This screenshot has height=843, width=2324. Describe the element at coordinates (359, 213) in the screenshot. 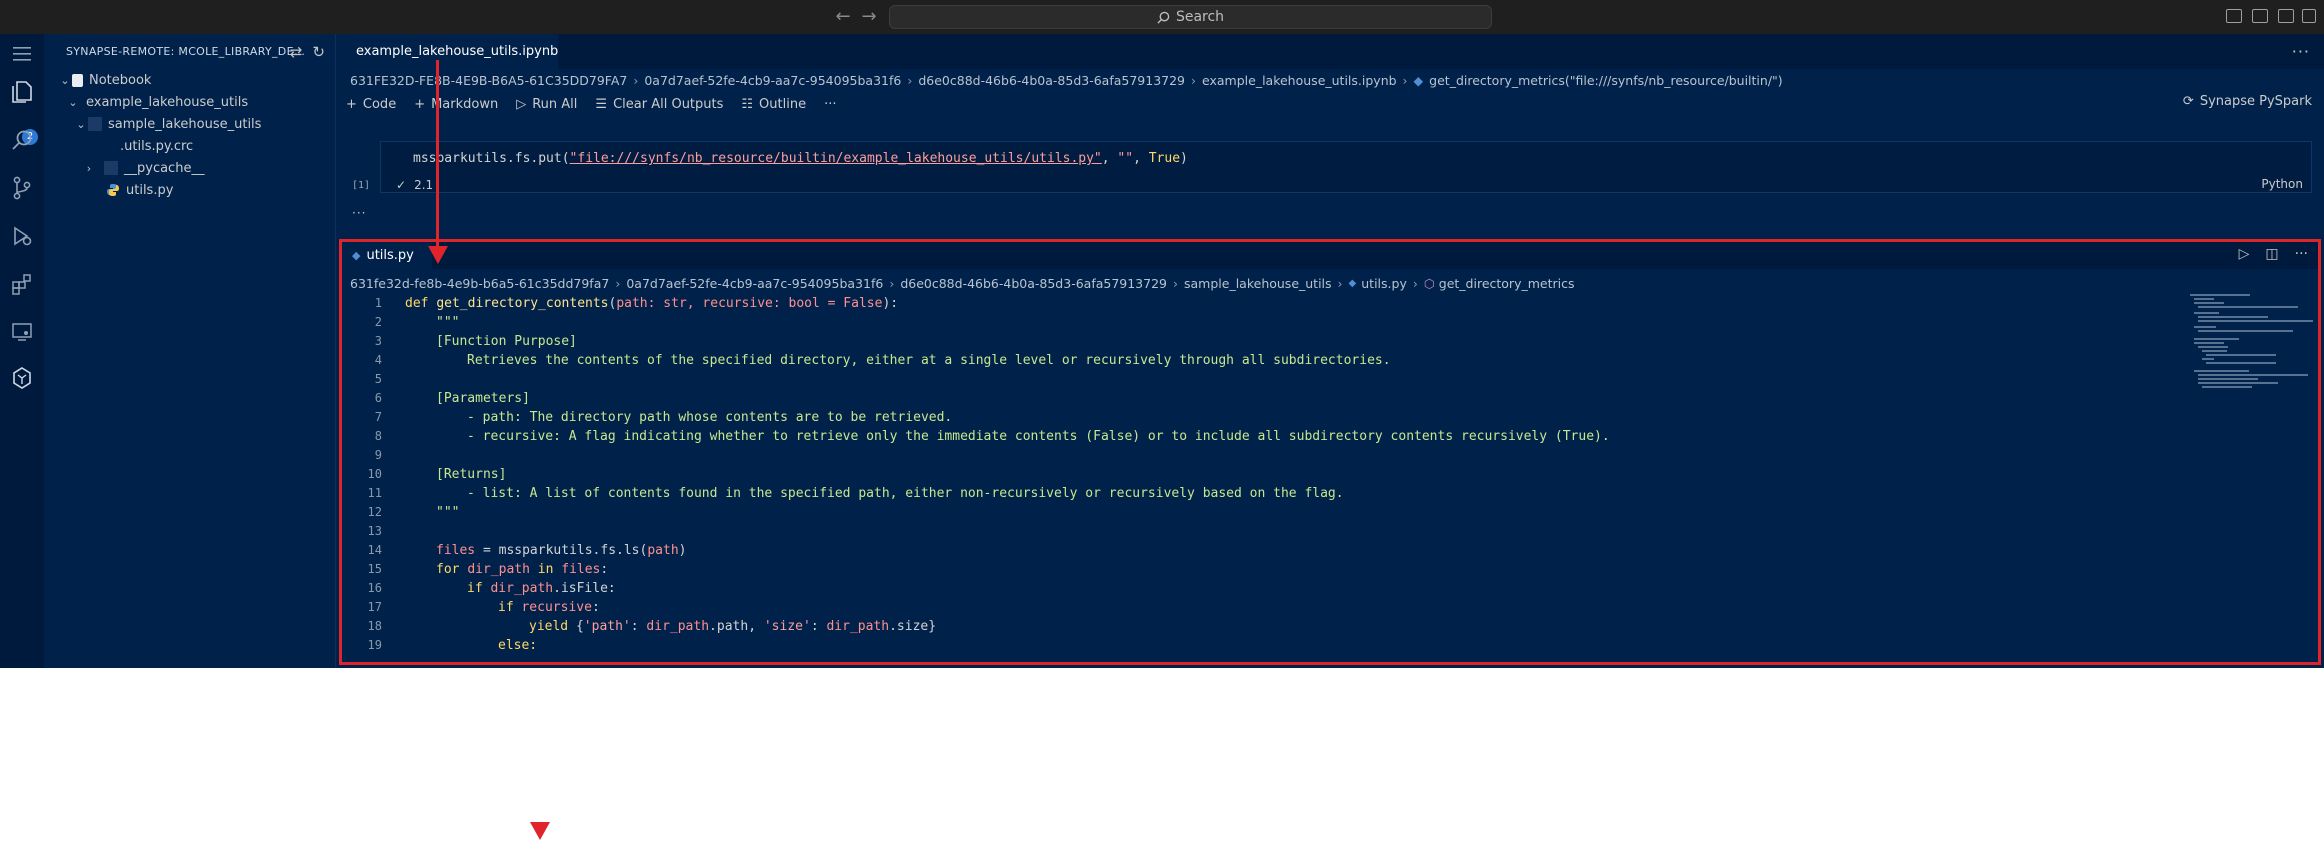

I see `cell-output-more-icon: ···` at that location.